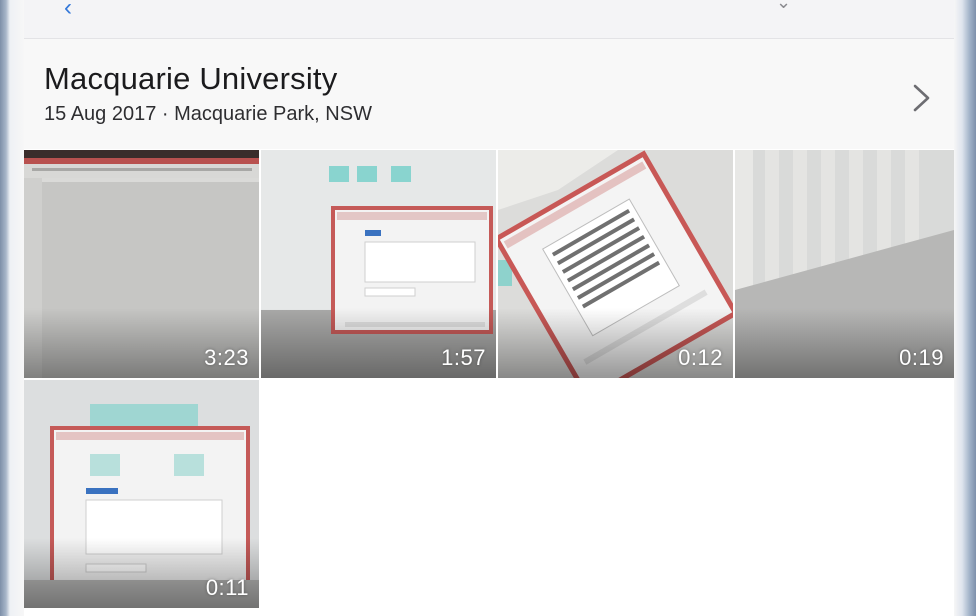 The height and width of the screenshot is (616, 976). Describe the element at coordinates (227, 587) in the screenshot. I see `video-duration: 0:11` at that location.